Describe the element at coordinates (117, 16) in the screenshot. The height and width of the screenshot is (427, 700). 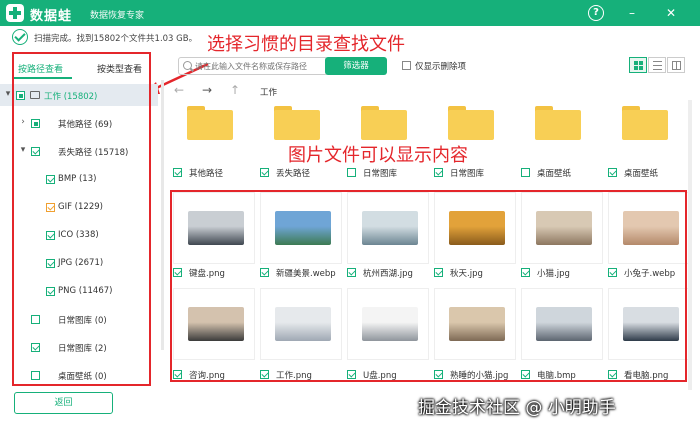
I see `app-subtitle: 数据恢复专家` at that location.